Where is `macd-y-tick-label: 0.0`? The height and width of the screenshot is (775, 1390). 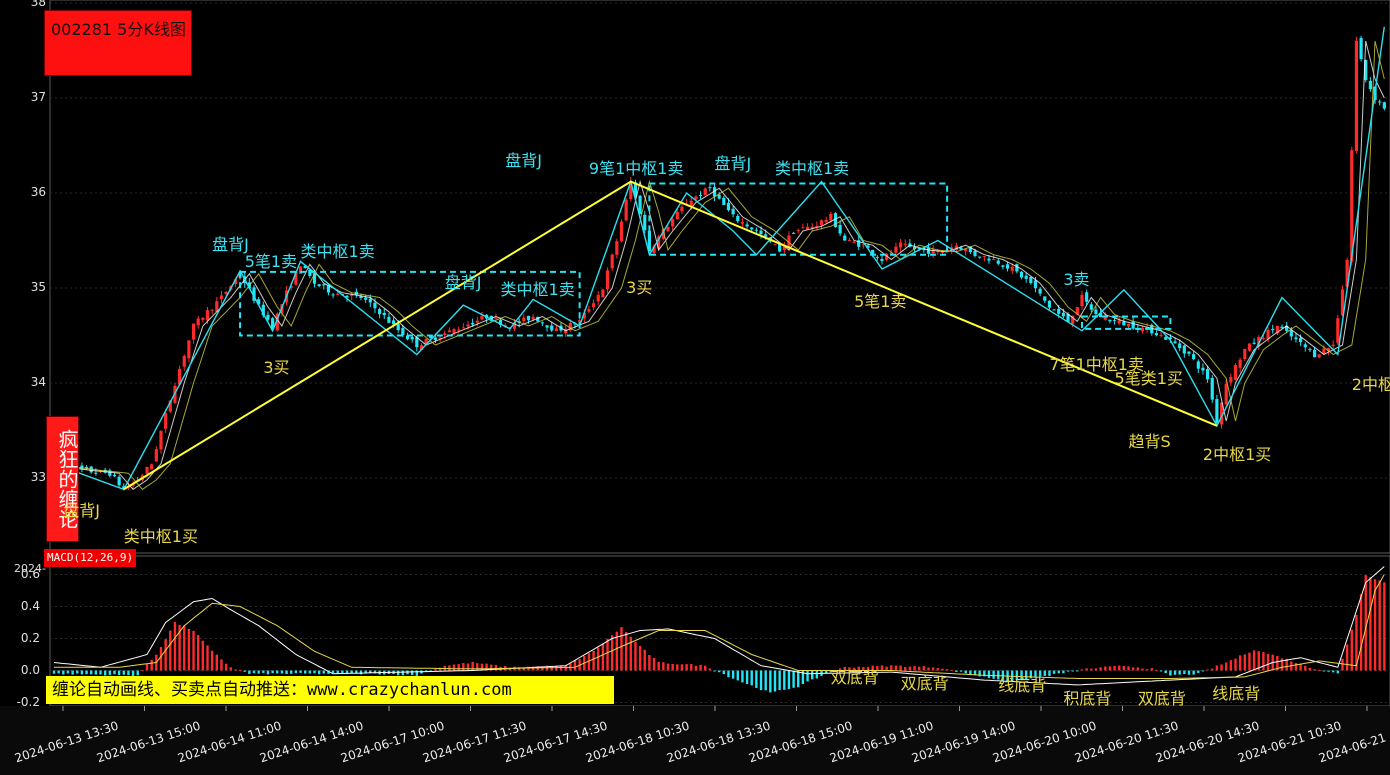 macd-y-tick-label: 0.0 is located at coordinates (30, 669).